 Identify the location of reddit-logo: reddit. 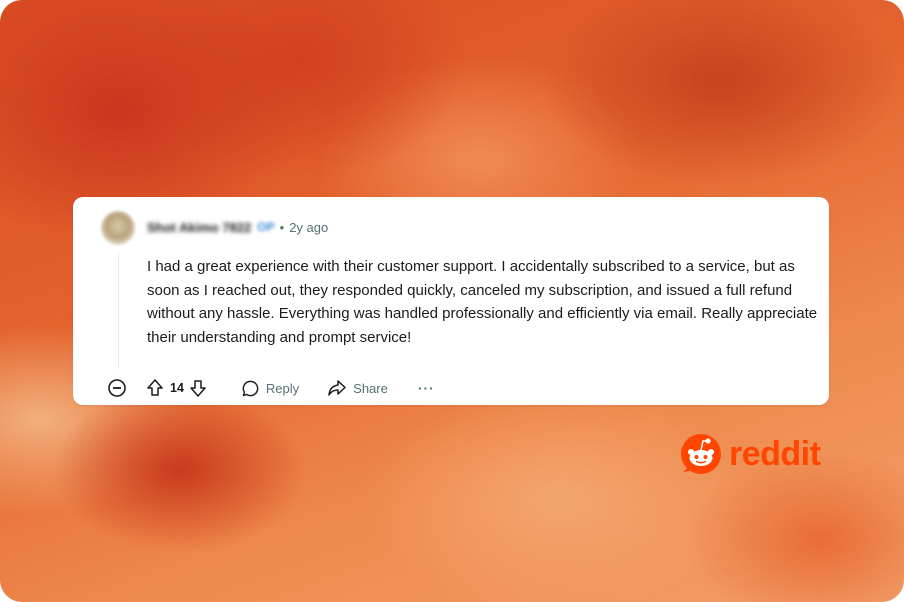
(750, 454).